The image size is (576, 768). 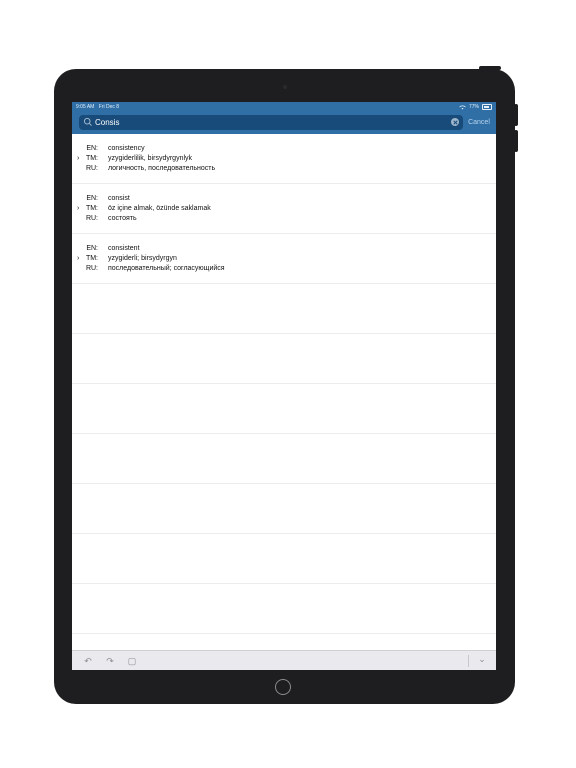 I want to click on wifi-icon, so click(x=462, y=106).